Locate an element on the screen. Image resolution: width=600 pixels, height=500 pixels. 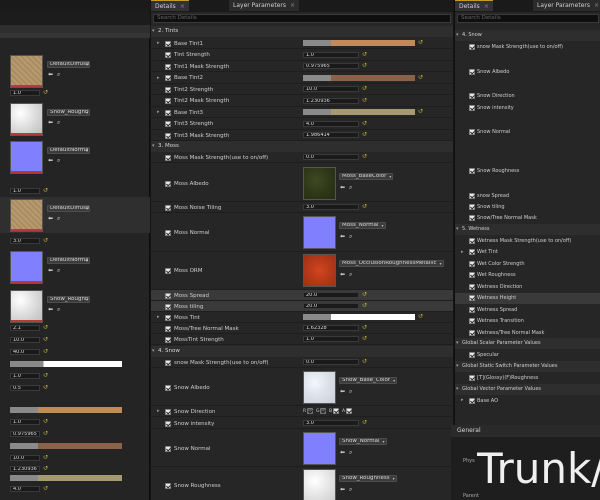
rgba-channel-checkbox is located at coordinates (323, 411).